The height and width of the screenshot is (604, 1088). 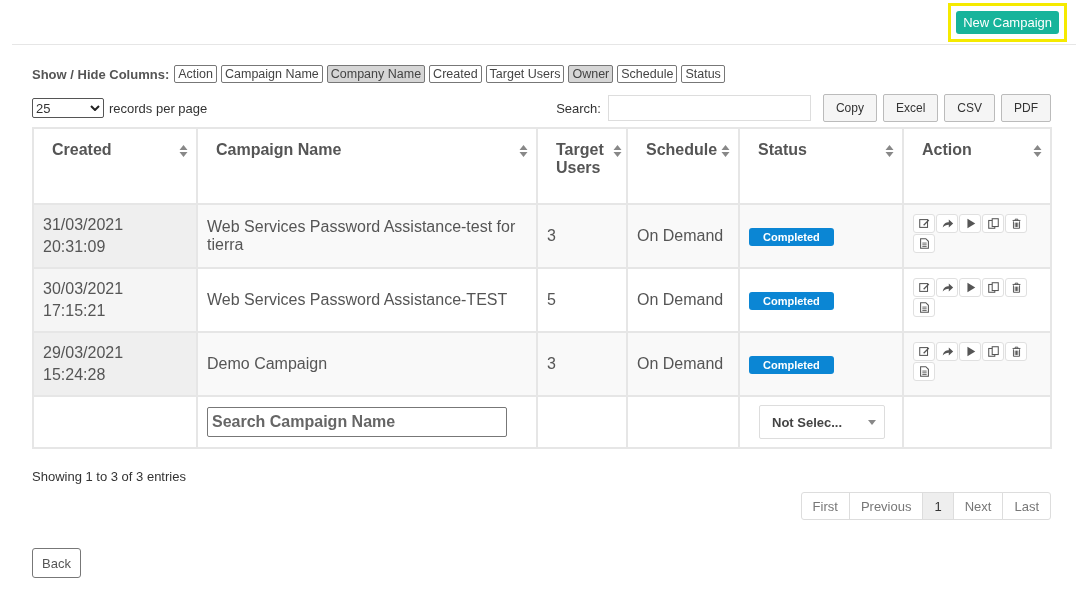 What do you see at coordinates (115, 364) in the screenshot?
I see `created-cell: 29/03/2021 15:24:28` at bounding box center [115, 364].